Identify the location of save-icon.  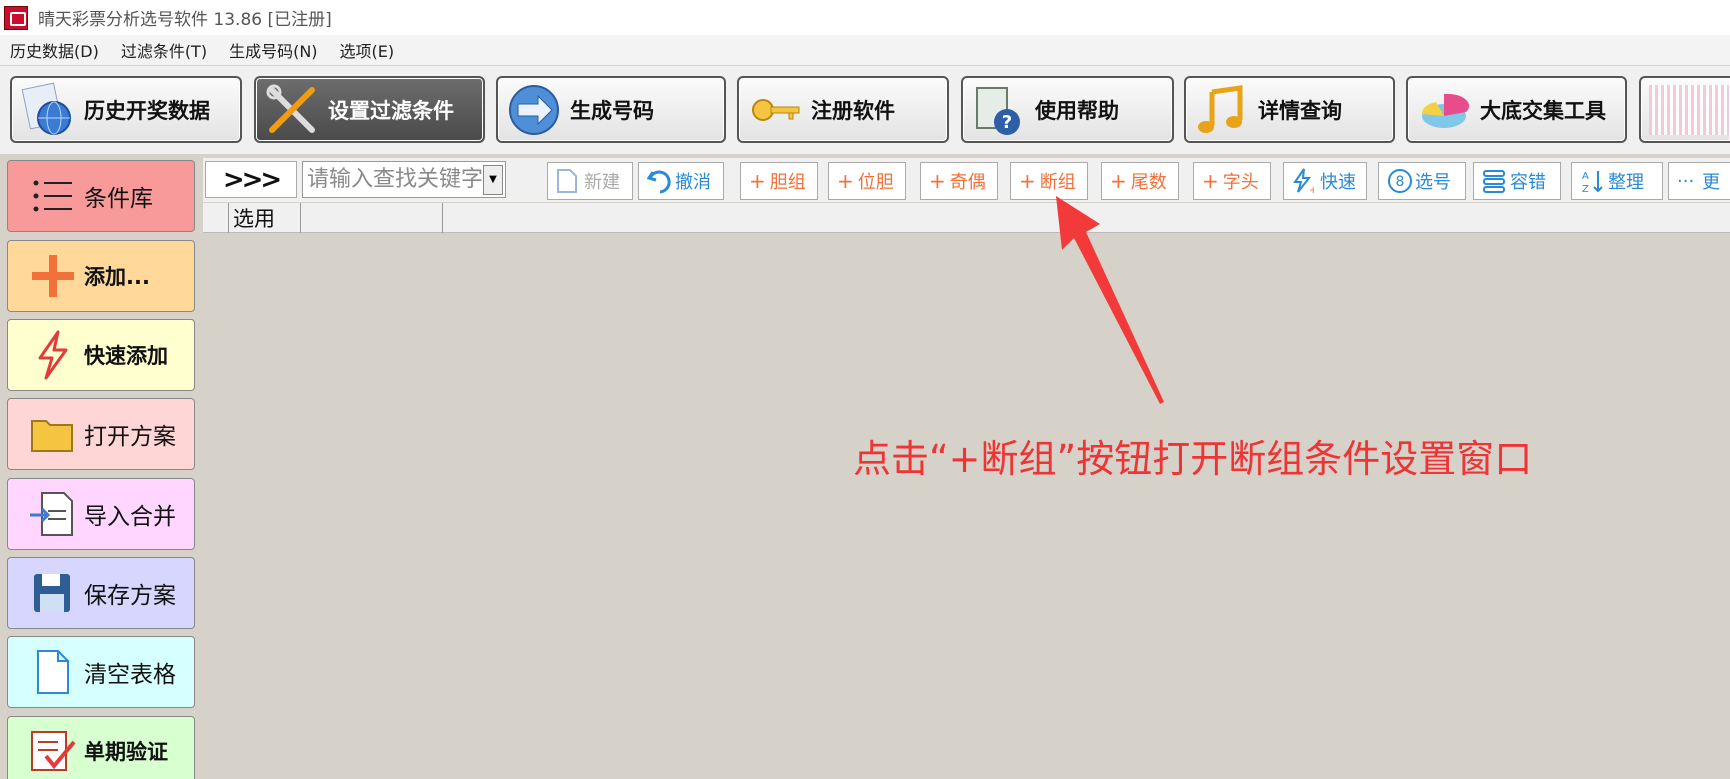
(53, 593).